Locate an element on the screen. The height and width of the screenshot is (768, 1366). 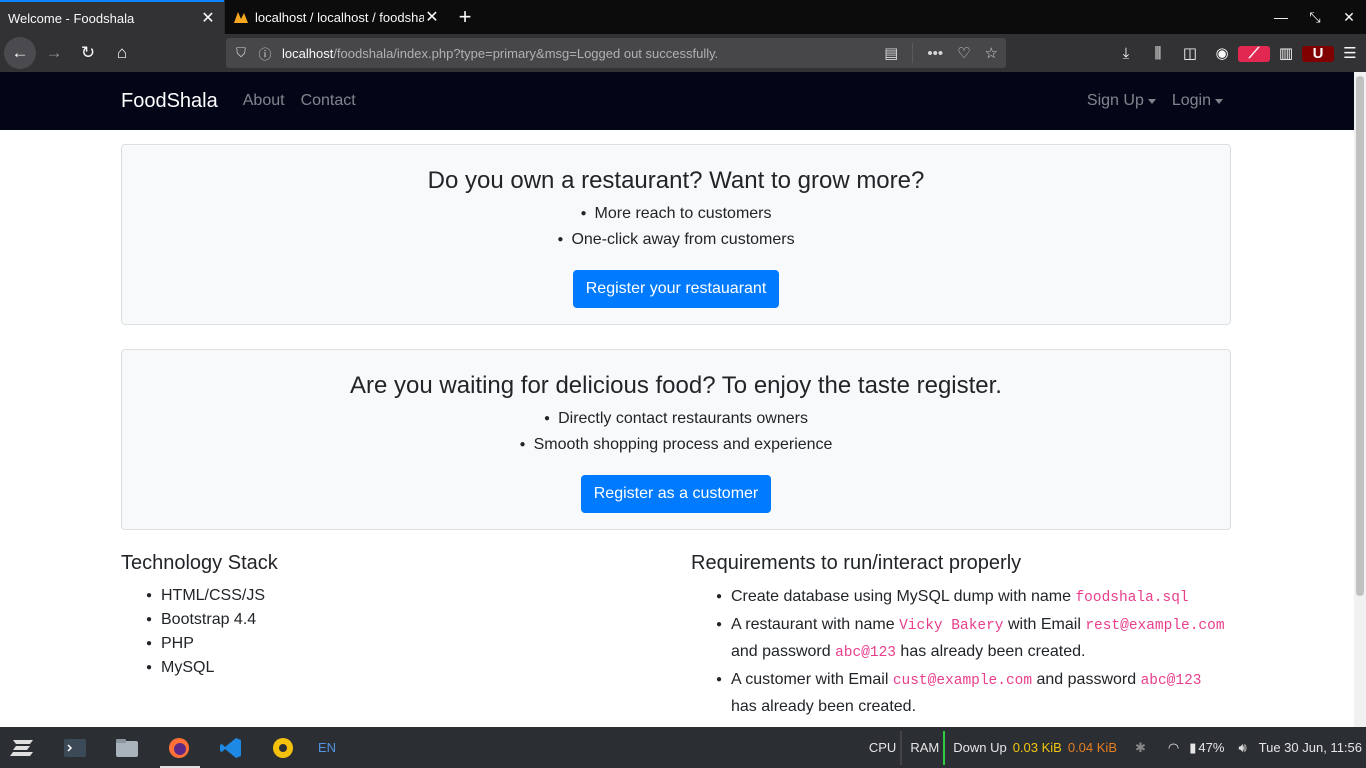
list-item: Directly contact restaurants owners is located at coordinates (676, 420).